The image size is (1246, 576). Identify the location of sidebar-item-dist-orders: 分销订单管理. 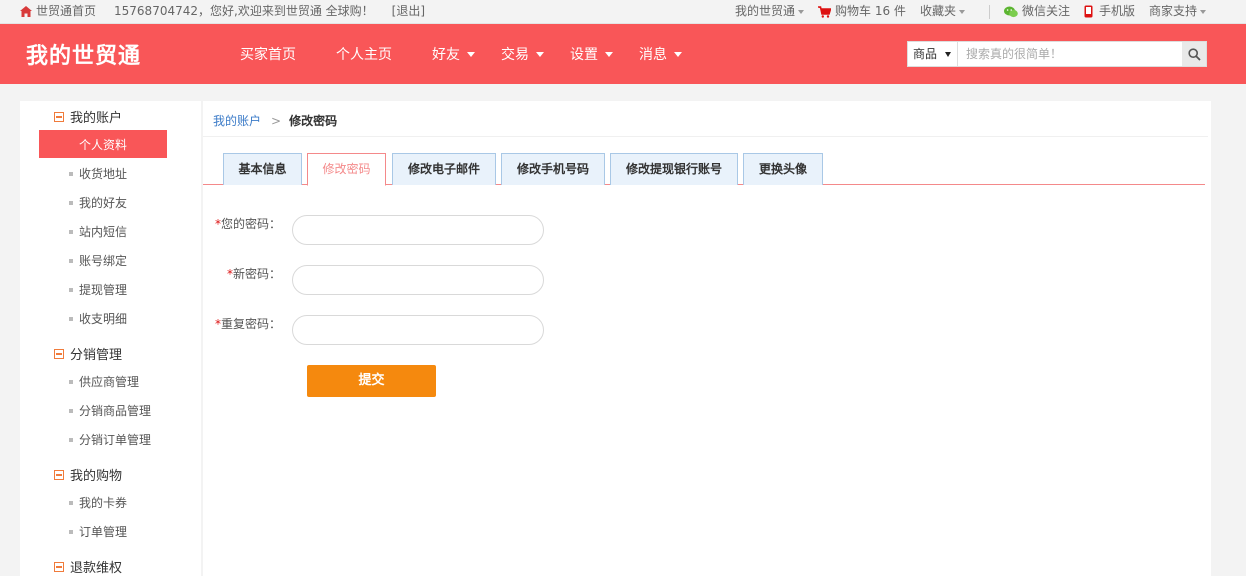
(110, 439).